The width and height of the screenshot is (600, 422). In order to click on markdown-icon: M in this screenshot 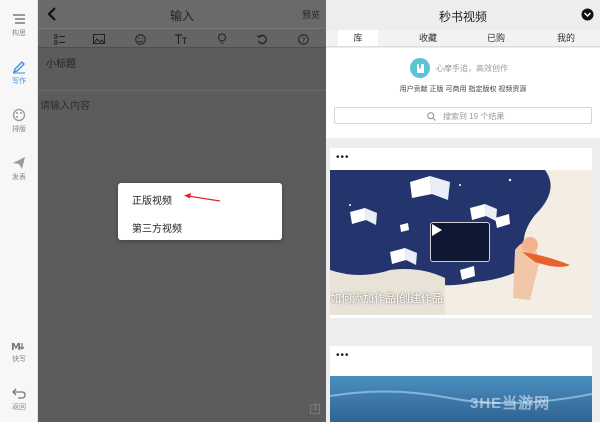, I will do `click(18, 347)`.